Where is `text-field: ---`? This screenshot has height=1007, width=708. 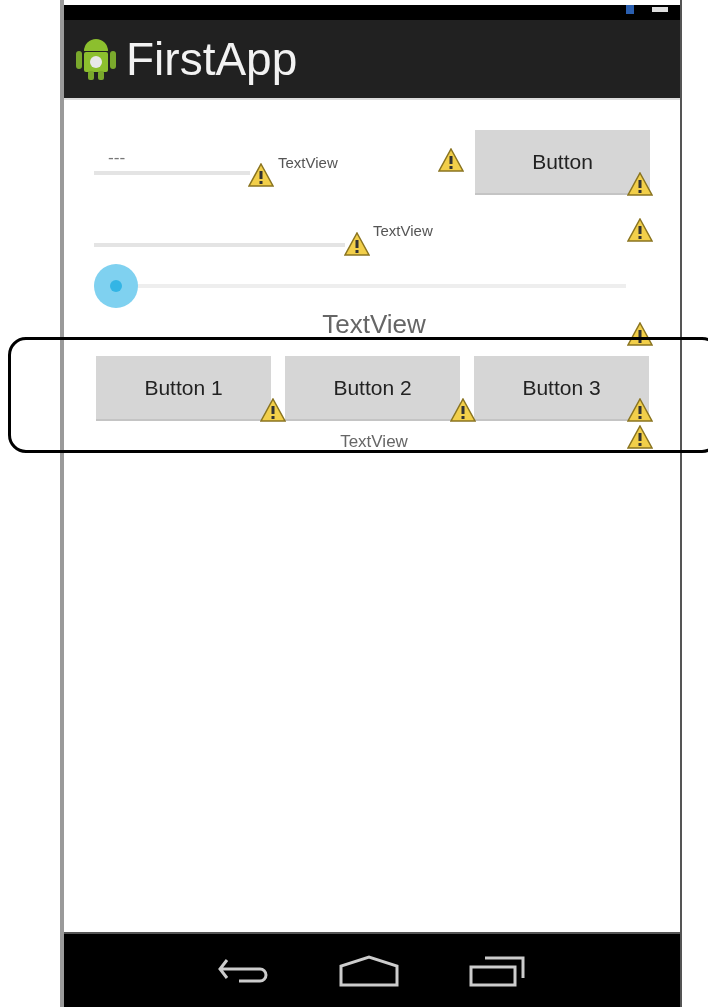
text-field: --- is located at coordinates (172, 161).